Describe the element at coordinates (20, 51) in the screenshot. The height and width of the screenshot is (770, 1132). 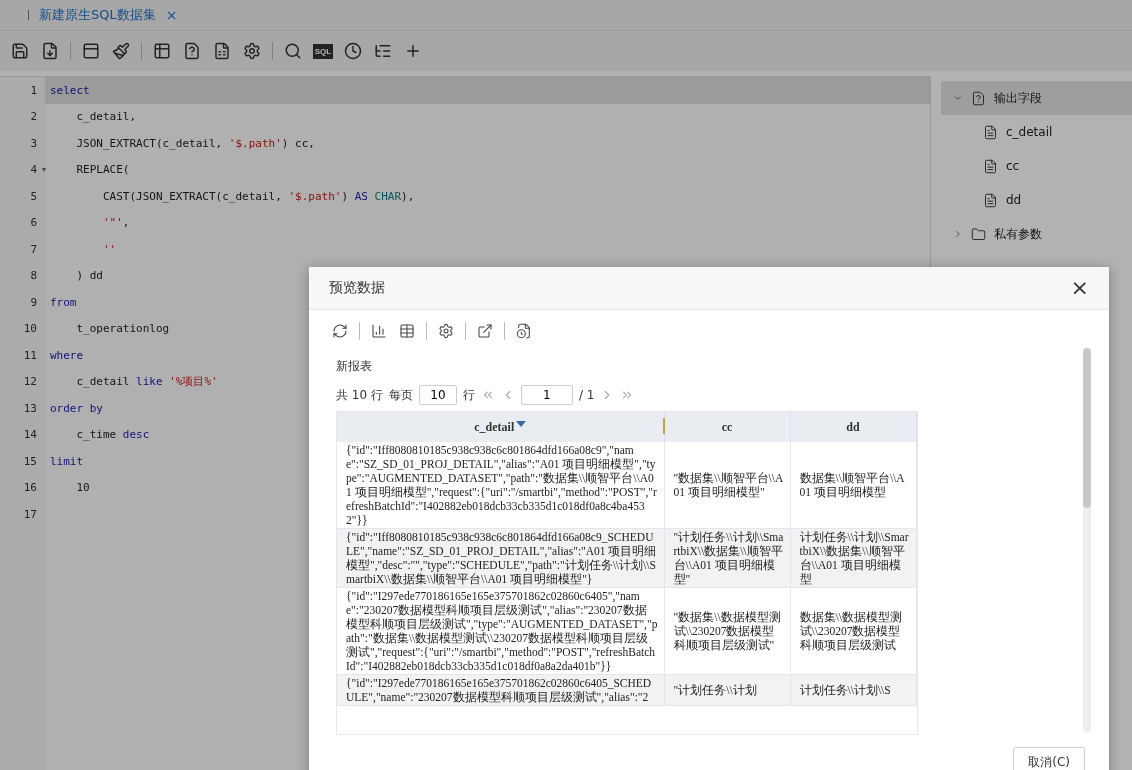
I see `save-icon` at that location.